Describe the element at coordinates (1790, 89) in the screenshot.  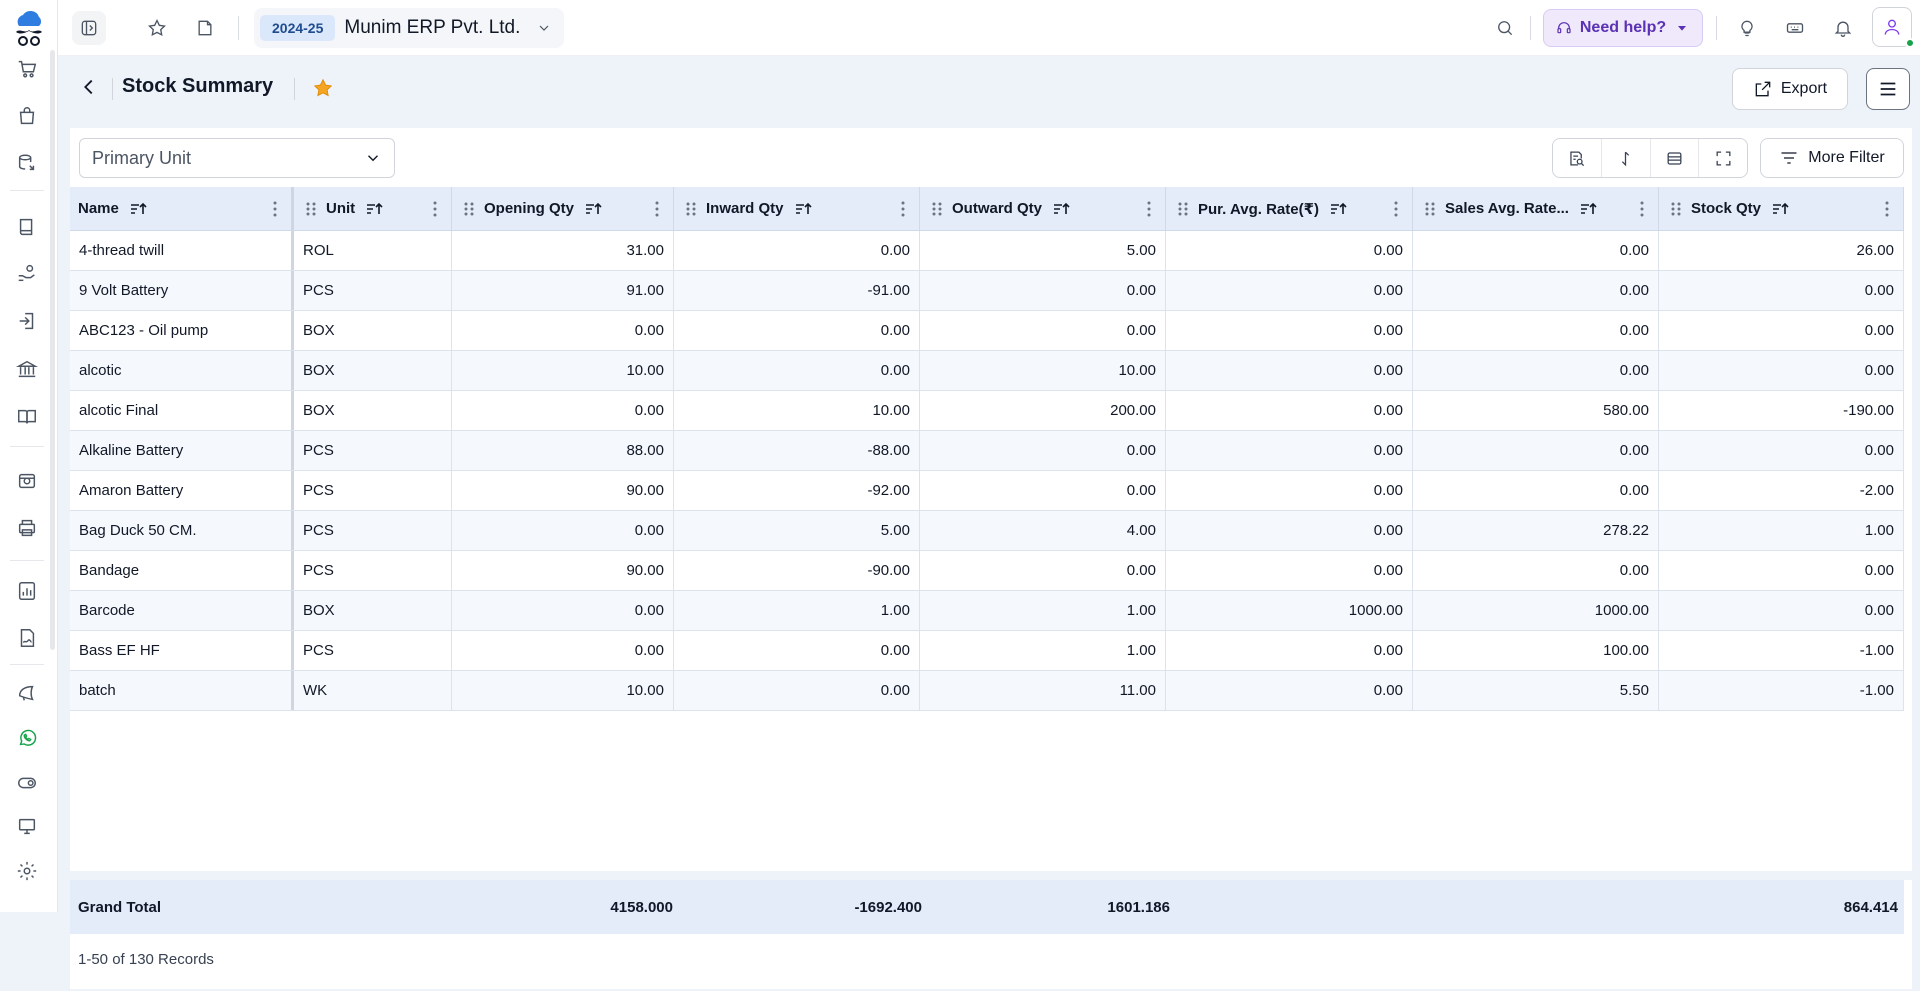
I see `export-button: Export` at that location.